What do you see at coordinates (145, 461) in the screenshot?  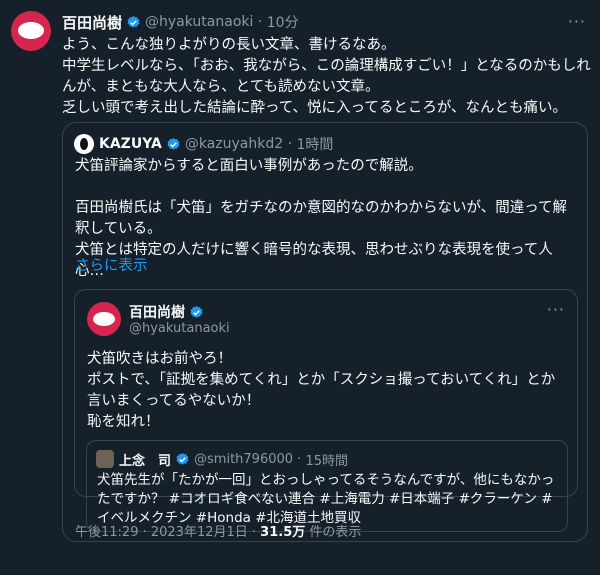 I see `inner-quote-author-name: 上念 司` at bounding box center [145, 461].